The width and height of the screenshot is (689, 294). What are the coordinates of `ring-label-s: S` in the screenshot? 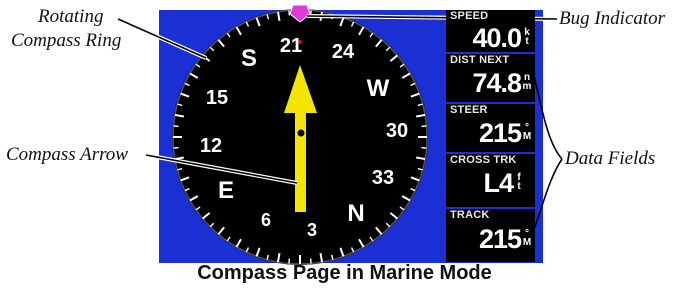 It's located at (249, 58).